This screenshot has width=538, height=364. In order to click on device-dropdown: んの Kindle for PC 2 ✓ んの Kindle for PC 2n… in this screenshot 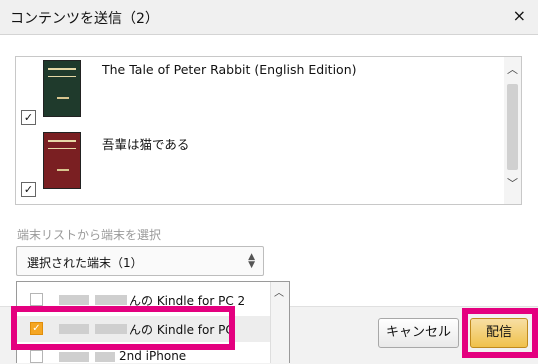, I will do `click(153, 322)`.